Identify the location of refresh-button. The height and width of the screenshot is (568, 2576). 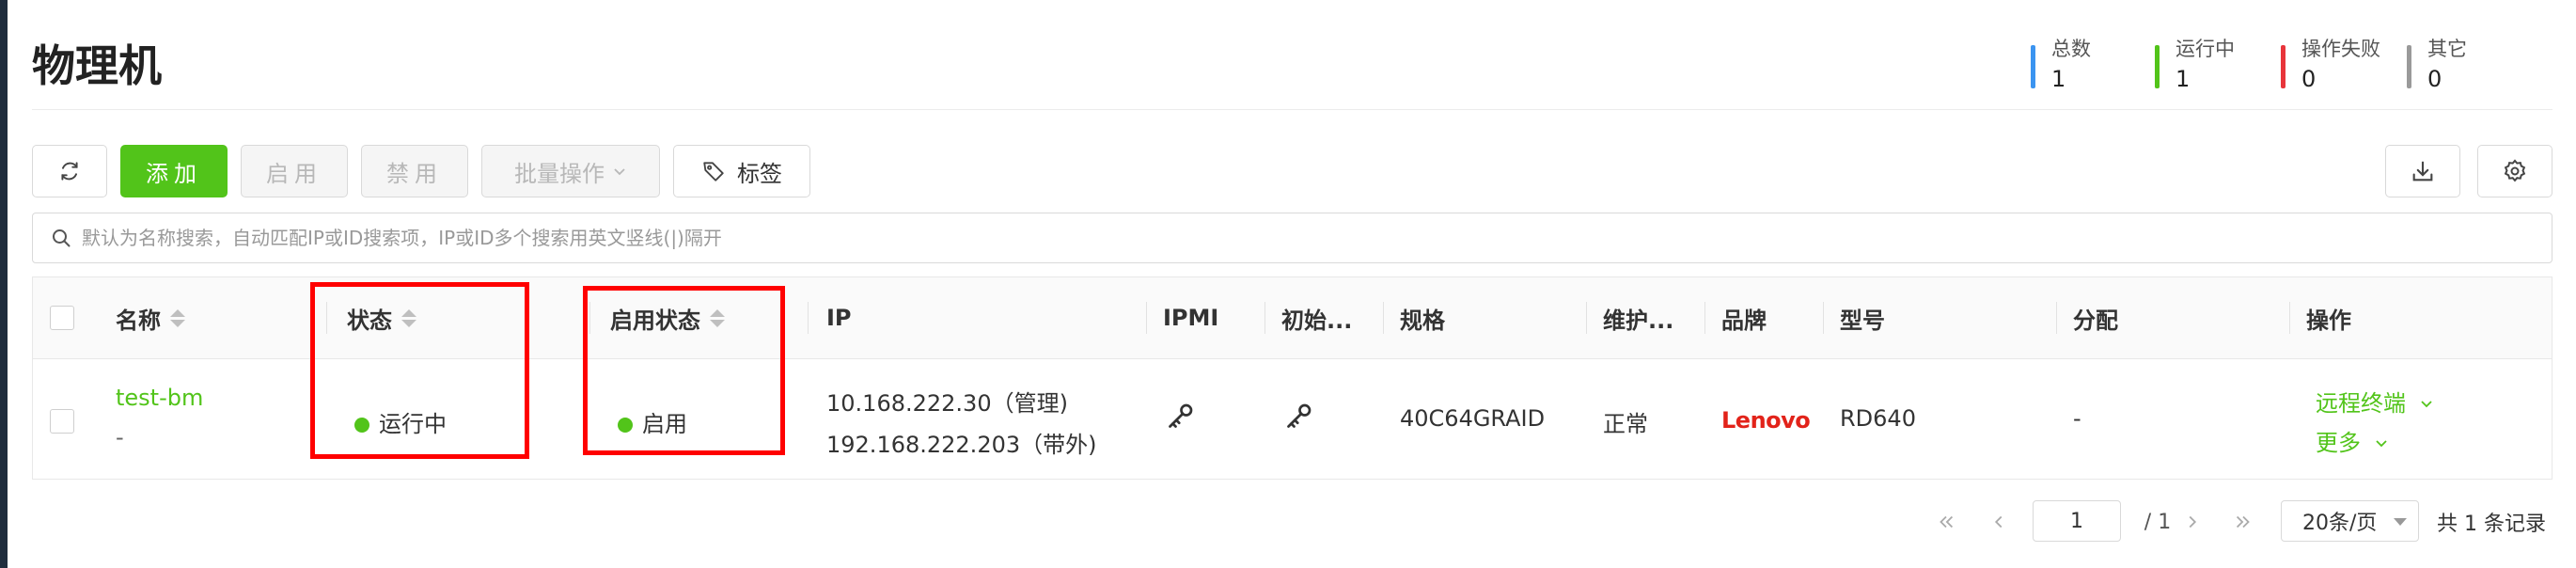
(70, 171).